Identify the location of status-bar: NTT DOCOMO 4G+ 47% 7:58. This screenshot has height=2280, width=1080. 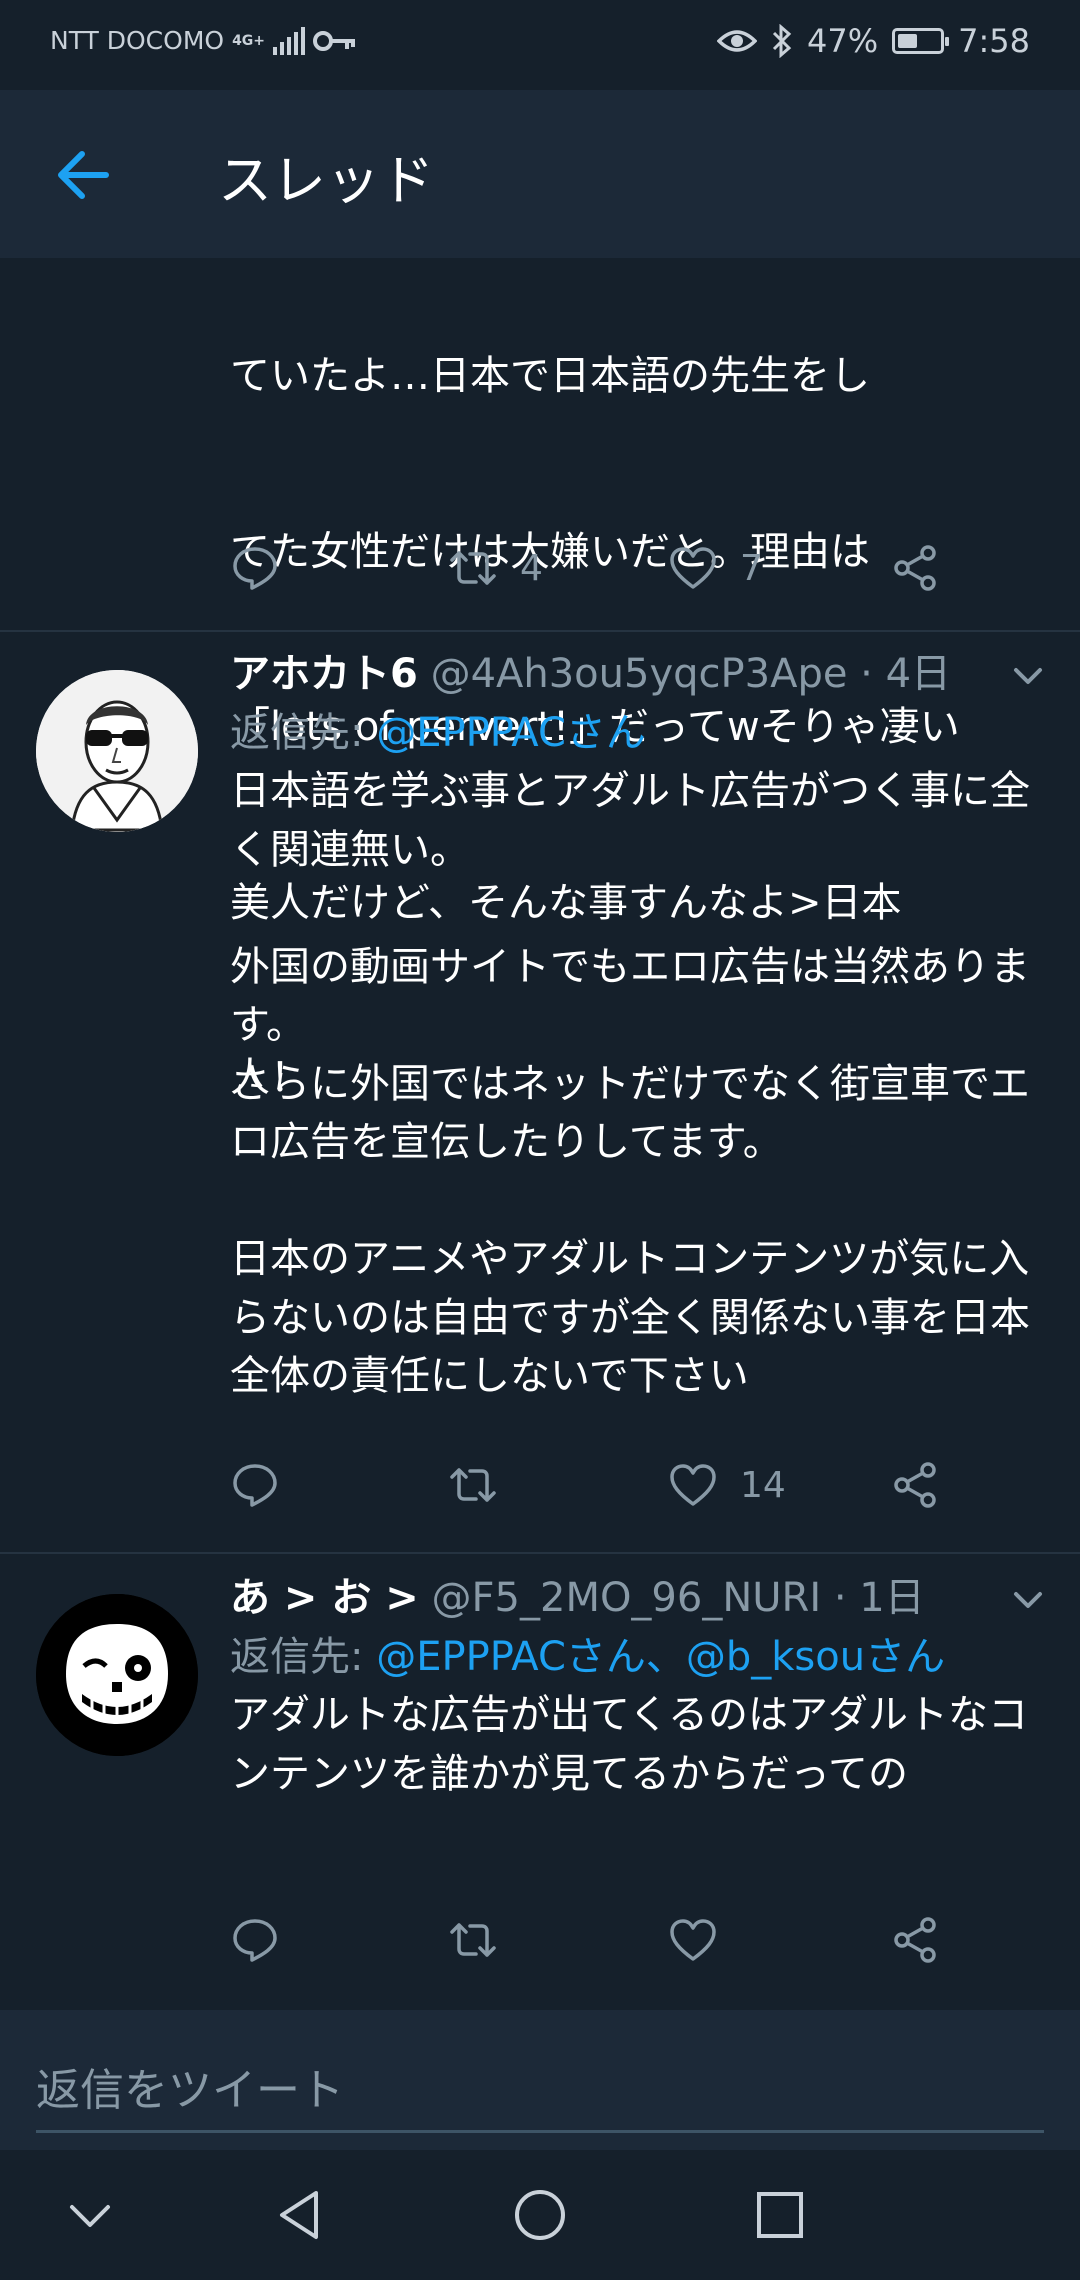
(540, 45).